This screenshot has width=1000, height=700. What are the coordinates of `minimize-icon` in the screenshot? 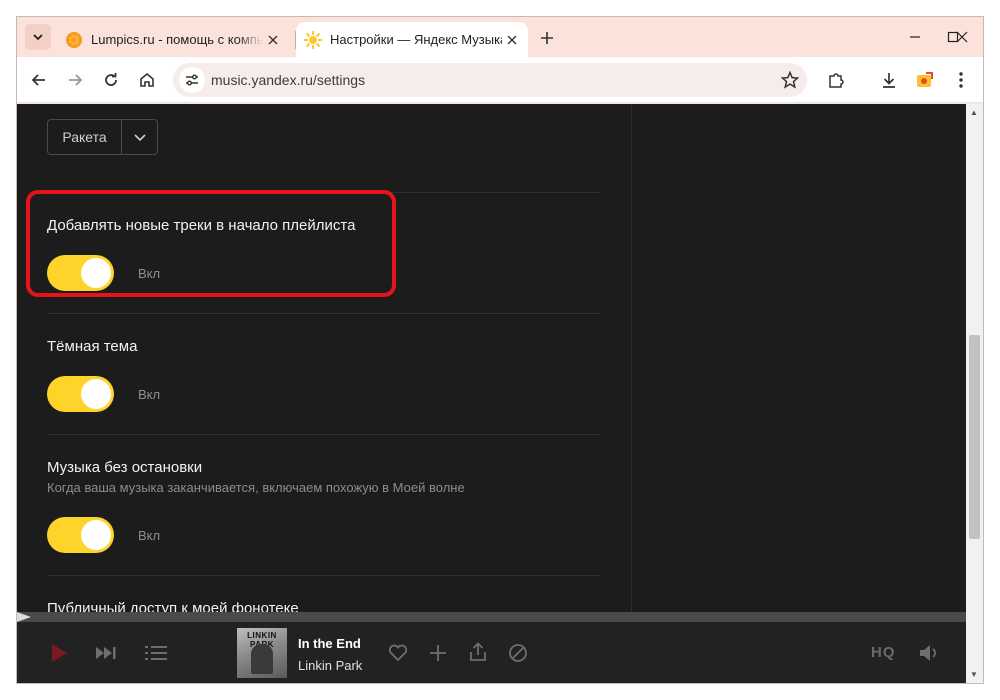 It's located at (915, 37).